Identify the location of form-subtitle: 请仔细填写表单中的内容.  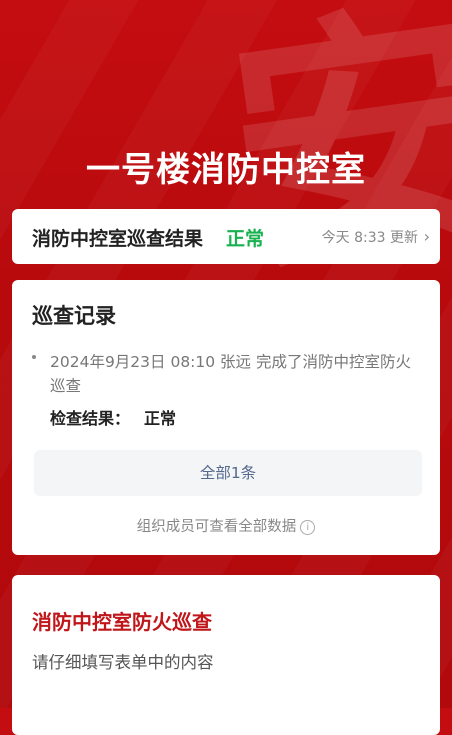
(123, 662).